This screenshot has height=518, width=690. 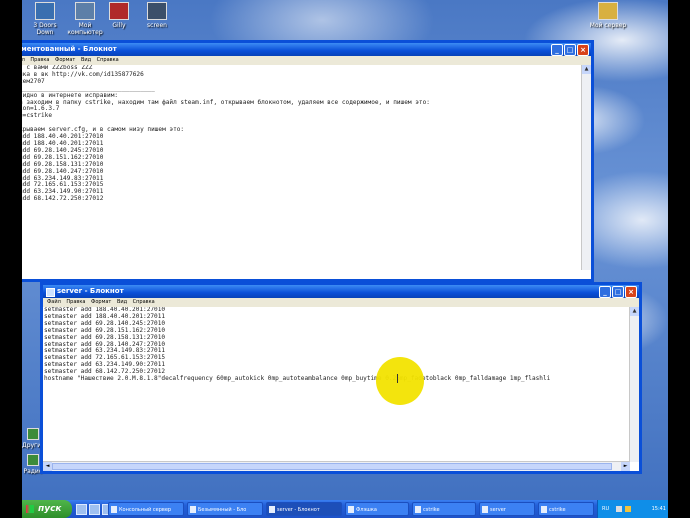 I want to click on taskbar-button: Безымянный - Бло, so click(x=225, y=509).